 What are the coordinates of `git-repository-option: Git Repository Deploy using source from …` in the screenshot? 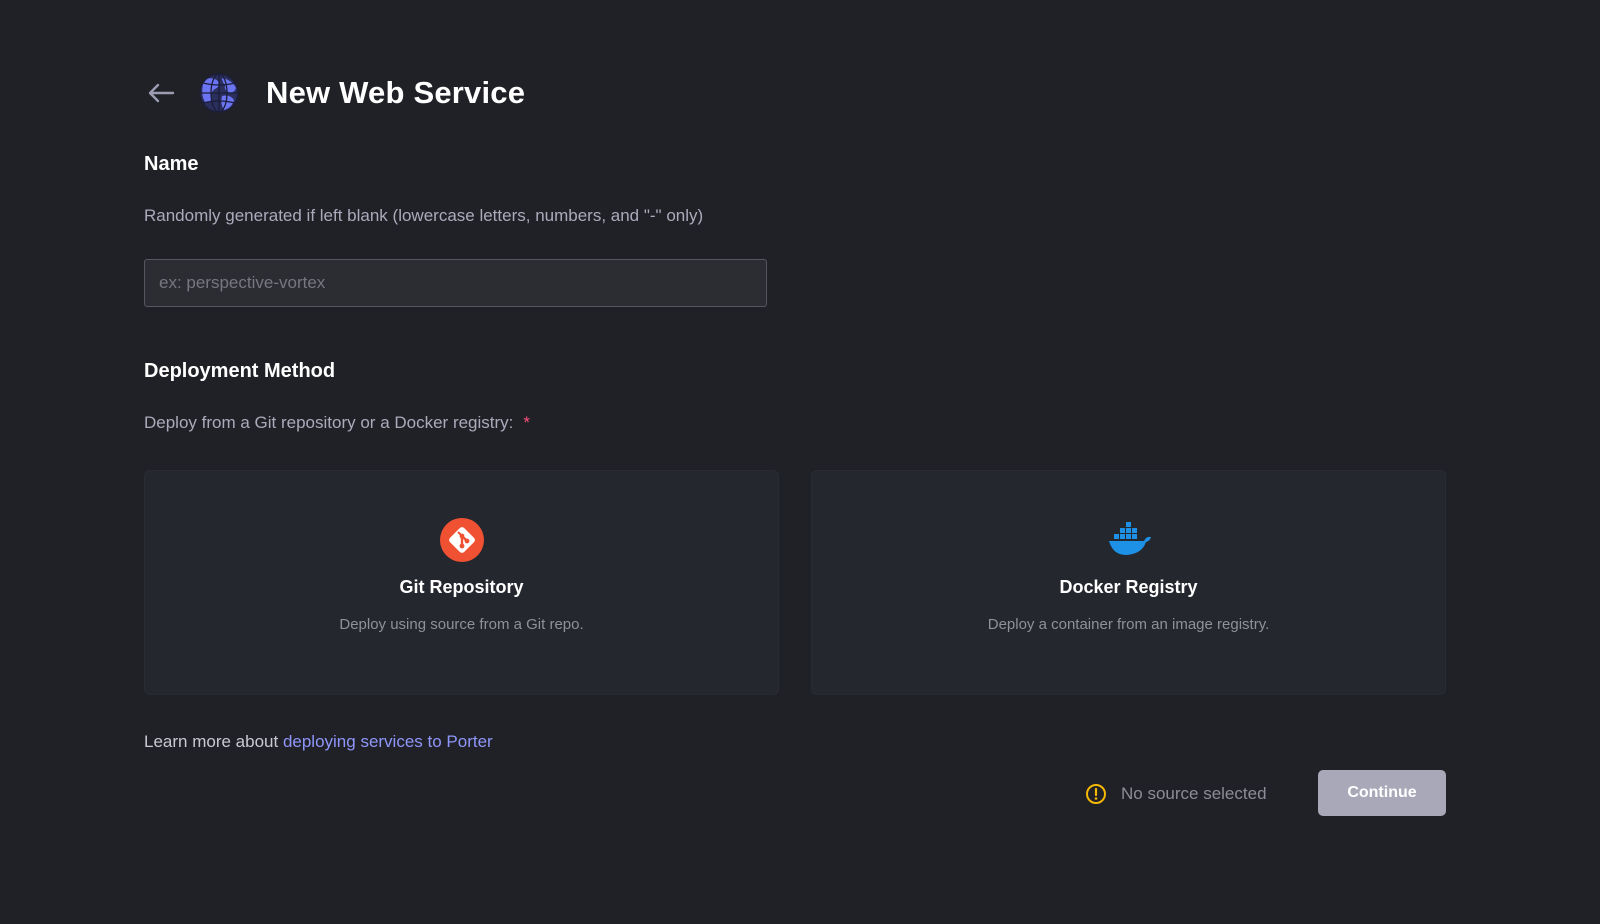 It's located at (461, 582).